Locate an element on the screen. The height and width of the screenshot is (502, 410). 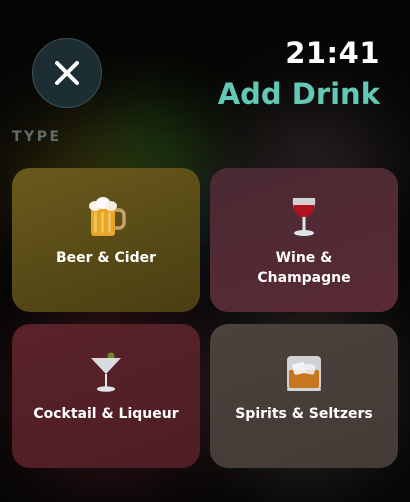
drink-type-spirits-seltzers: Spirits & Seltzers is located at coordinates (304, 396).